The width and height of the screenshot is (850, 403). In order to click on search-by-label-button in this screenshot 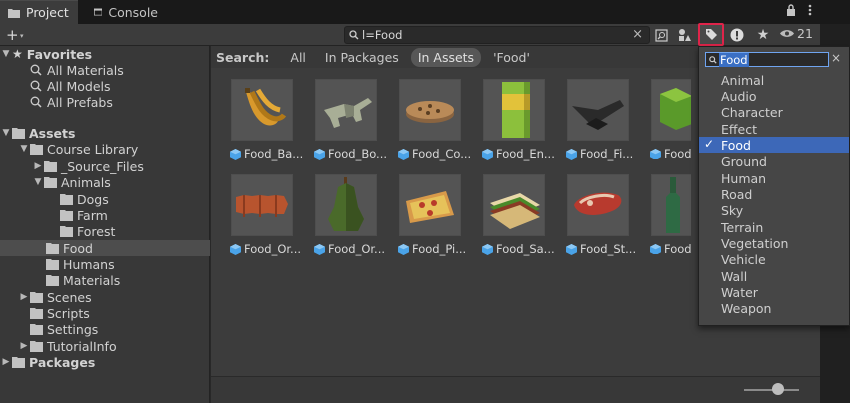, I will do `click(711, 34)`.